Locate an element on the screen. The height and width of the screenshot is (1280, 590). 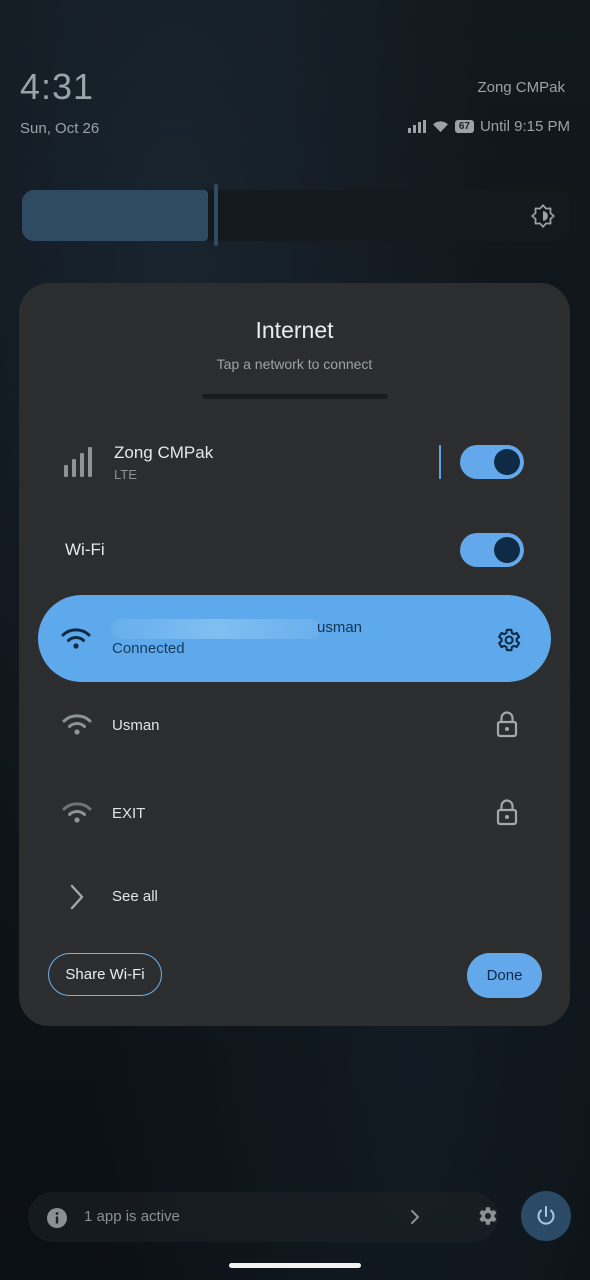
status-icons: 67 Until 9:15 PM is located at coordinates (488, 126).